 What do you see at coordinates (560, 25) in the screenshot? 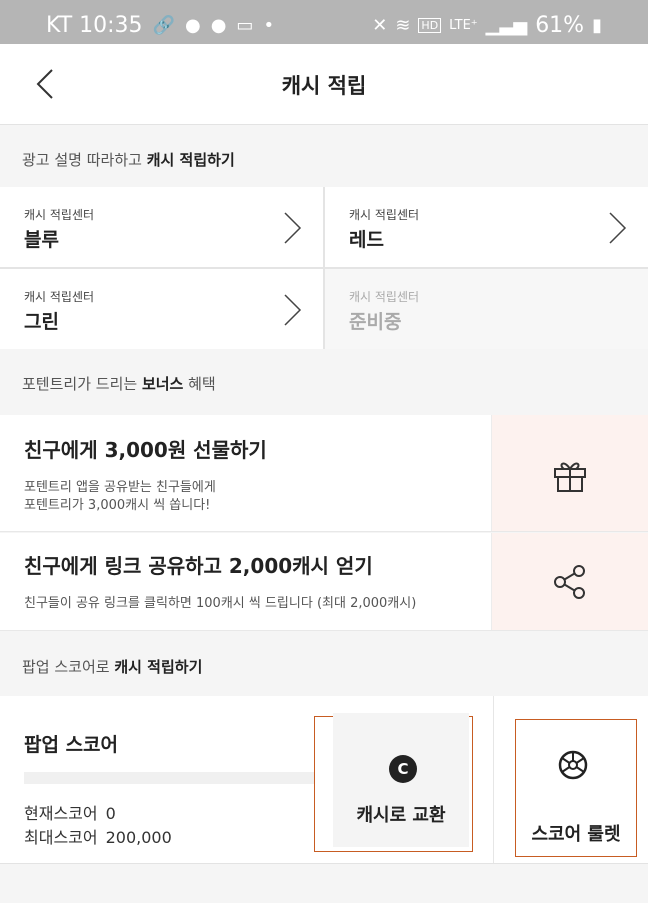
I see `battery-percent: 61%` at bounding box center [560, 25].